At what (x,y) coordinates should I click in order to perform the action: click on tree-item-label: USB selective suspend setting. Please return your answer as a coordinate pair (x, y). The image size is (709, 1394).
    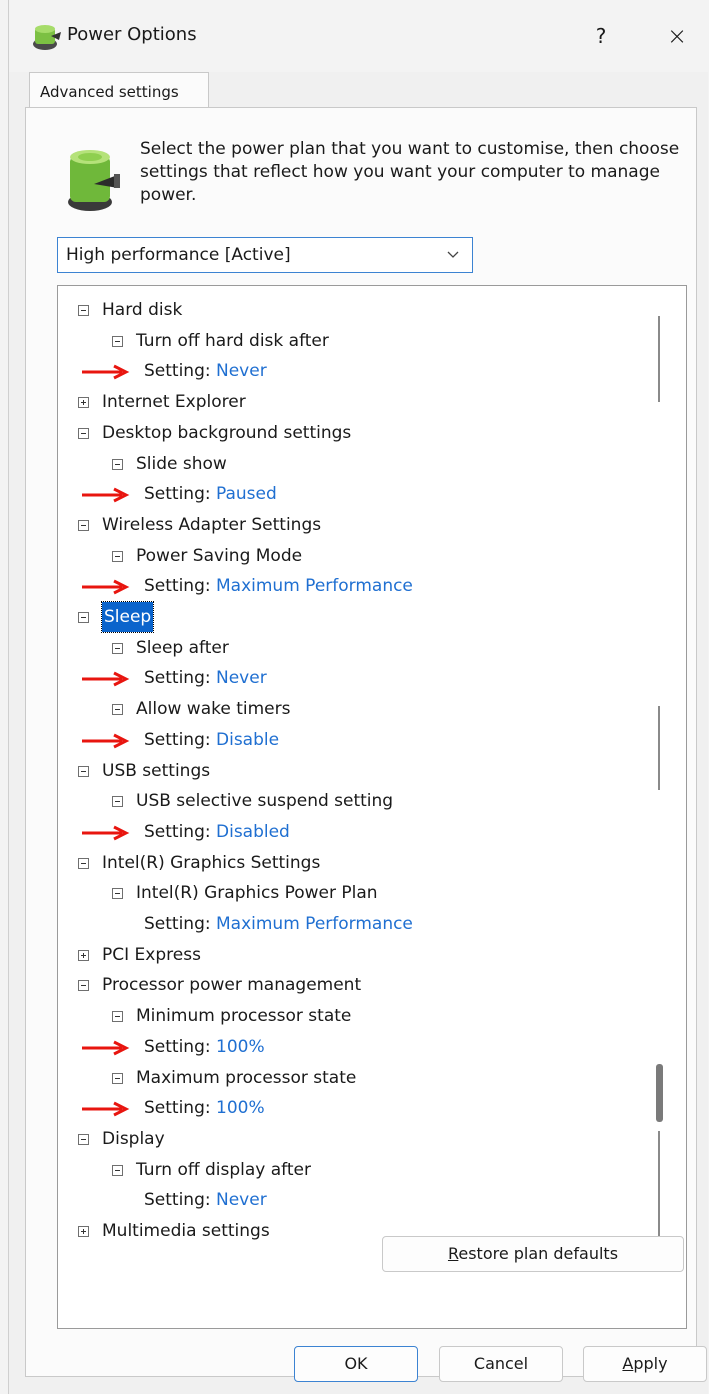
    Looking at the image, I should click on (265, 801).